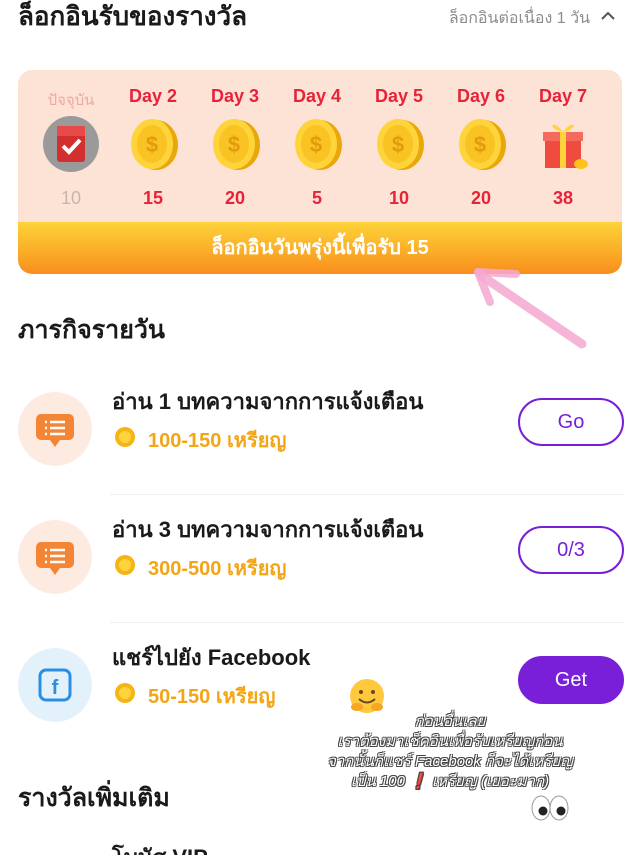 This screenshot has width=640, height=855. I want to click on day-label: Day 3, so click(235, 96).